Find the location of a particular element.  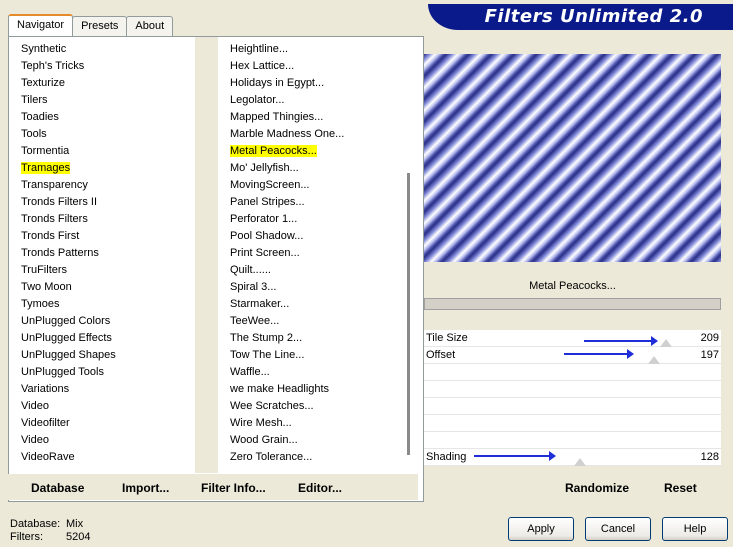

list-item: Tronds Patterns is located at coordinates (104, 253).